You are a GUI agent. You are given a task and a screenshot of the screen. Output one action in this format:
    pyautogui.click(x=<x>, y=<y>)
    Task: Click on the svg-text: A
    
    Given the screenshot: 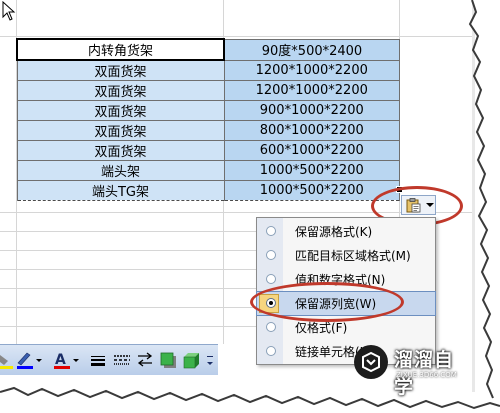 What is the action you would take?
    pyautogui.click(x=60, y=360)
    